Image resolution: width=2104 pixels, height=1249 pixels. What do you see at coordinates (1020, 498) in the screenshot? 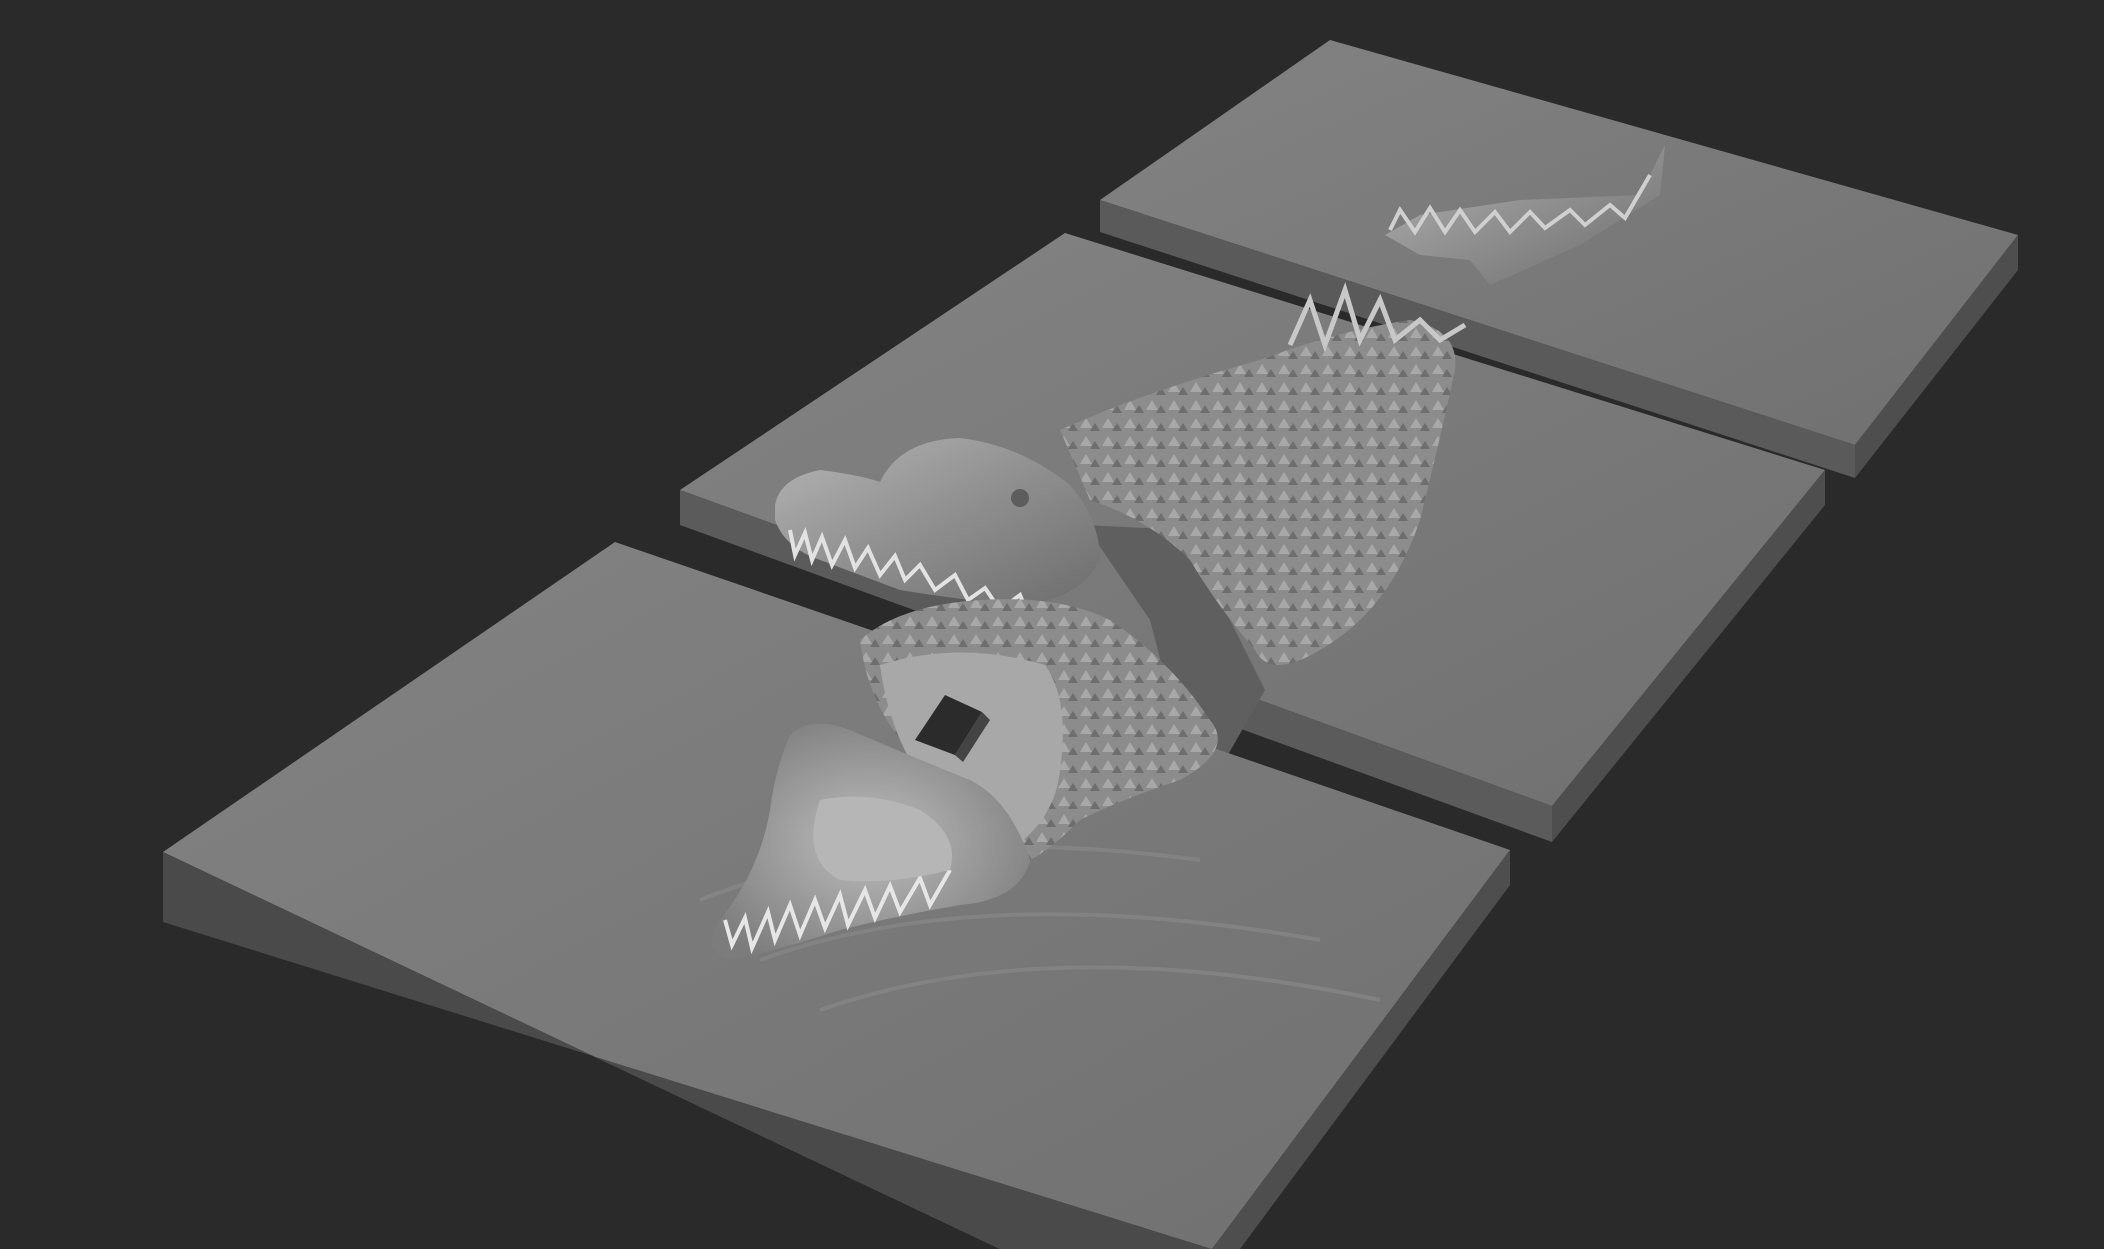
I see `eye-icon` at bounding box center [1020, 498].